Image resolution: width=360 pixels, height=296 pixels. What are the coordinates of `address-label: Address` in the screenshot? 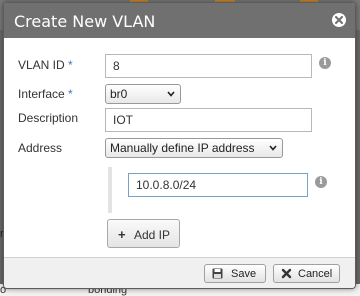 It's located at (40, 148).